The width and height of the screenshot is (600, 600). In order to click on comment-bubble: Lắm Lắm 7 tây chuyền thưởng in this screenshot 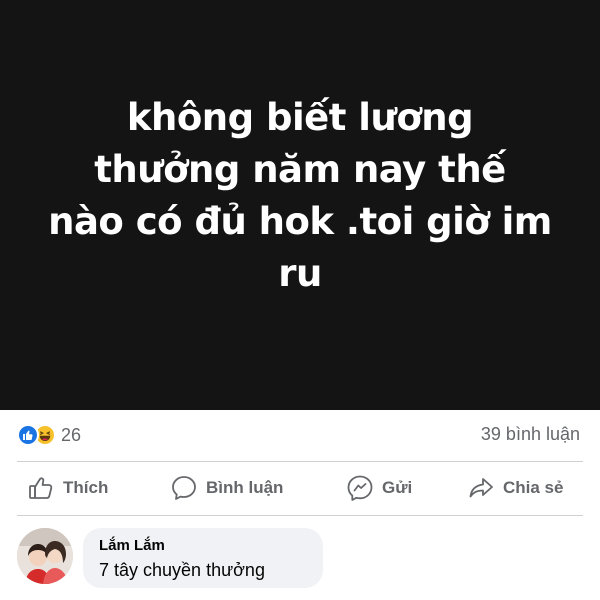, I will do `click(203, 558)`.